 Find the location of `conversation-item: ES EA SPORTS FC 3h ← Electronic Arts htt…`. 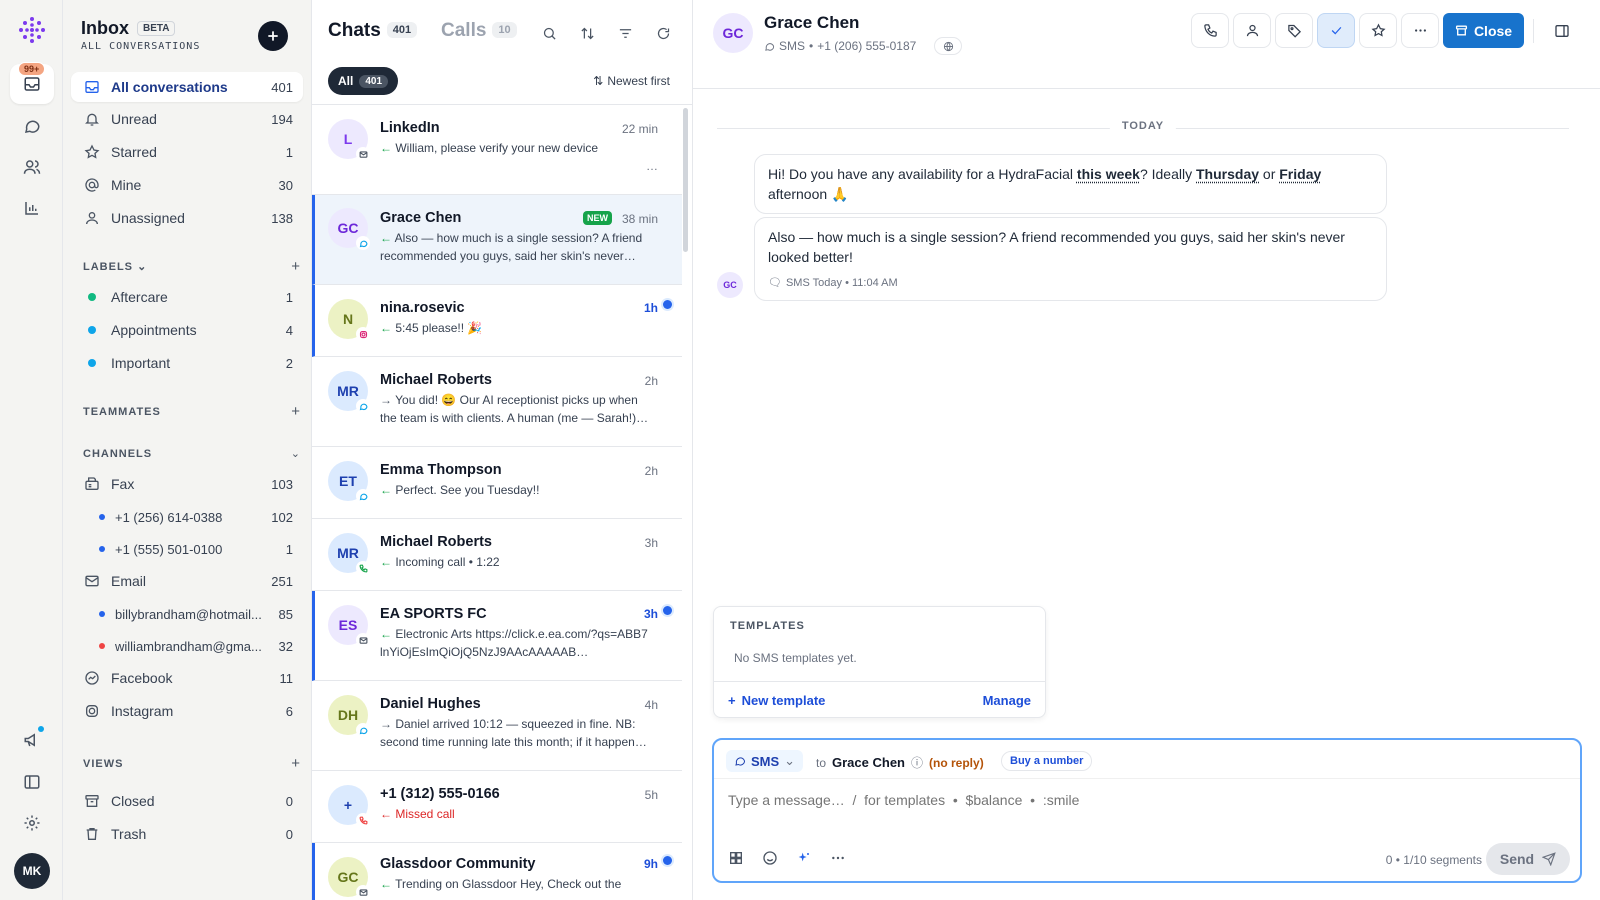

conversation-item: ES EA SPORTS FC 3h ← Electronic Arts htt… is located at coordinates (497, 636).